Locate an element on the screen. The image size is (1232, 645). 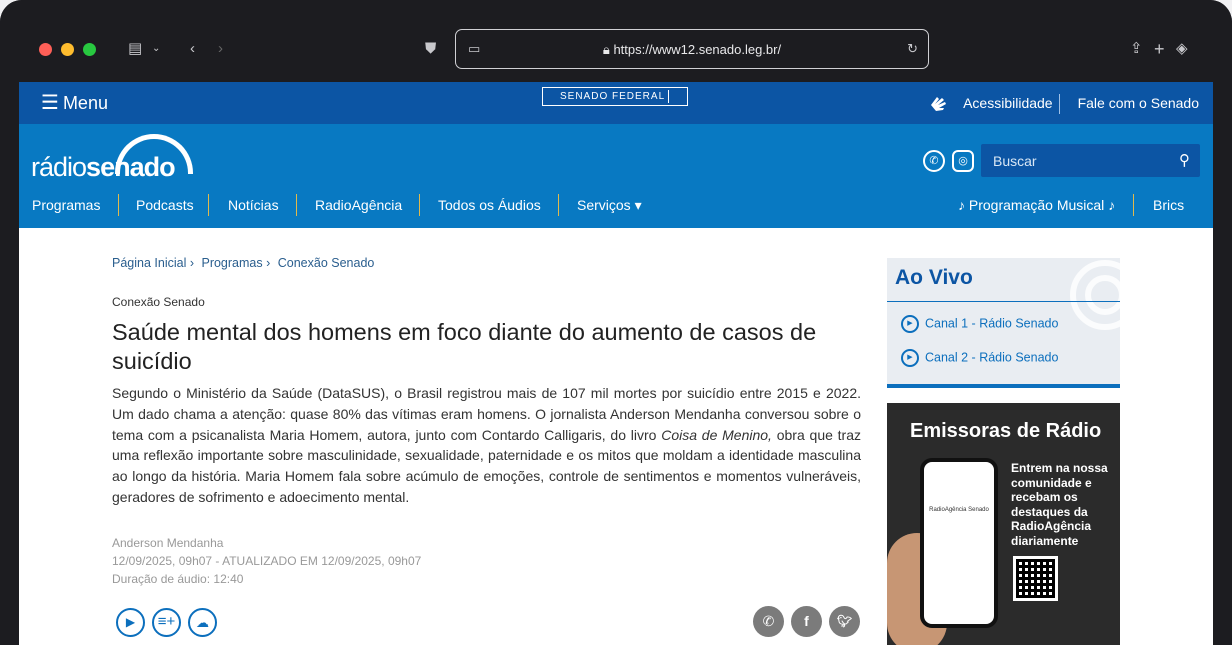
article-kicker: Conexão Senado is located at coordinates (158, 302).